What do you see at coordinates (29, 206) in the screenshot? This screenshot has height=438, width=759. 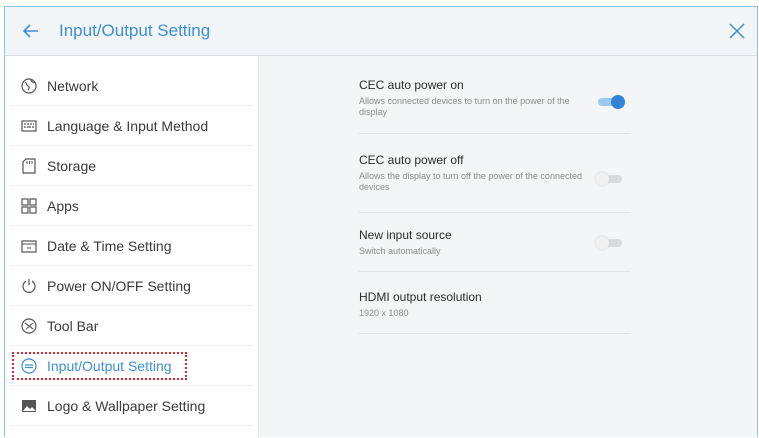 I see `apps-grid-icon` at bounding box center [29, 206].